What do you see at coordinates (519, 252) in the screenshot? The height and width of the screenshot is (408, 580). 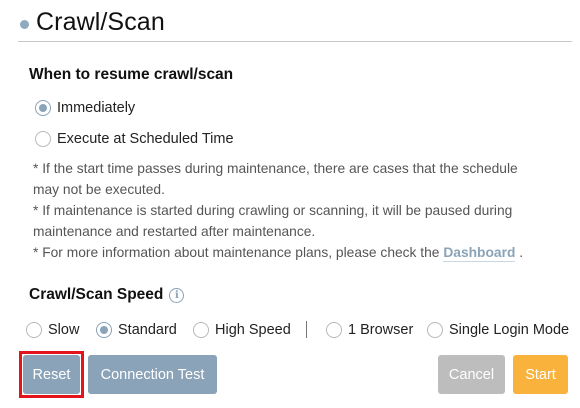 I see `note-text: .` at bounding box center [519, 252].